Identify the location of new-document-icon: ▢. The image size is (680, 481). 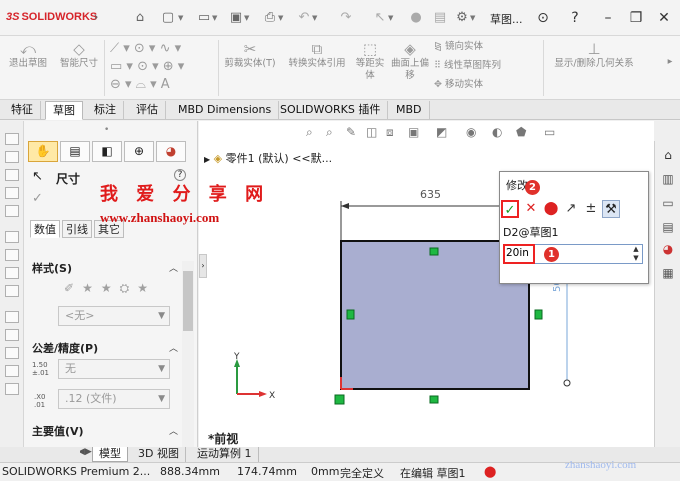
(168, 18).